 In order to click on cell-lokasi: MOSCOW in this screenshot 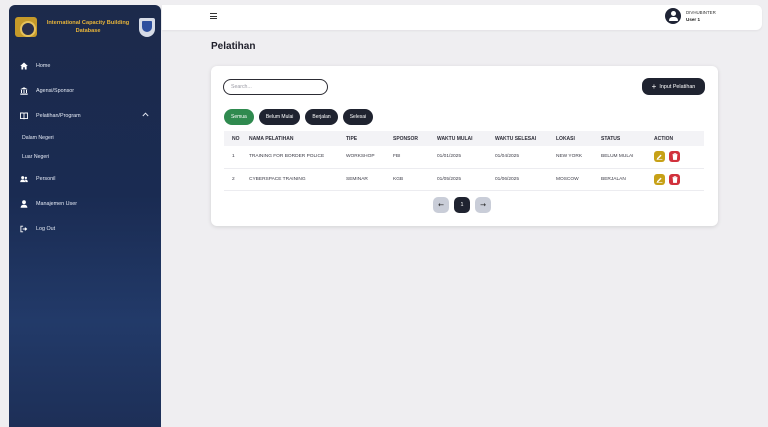, I will do `click(578, 179)`.